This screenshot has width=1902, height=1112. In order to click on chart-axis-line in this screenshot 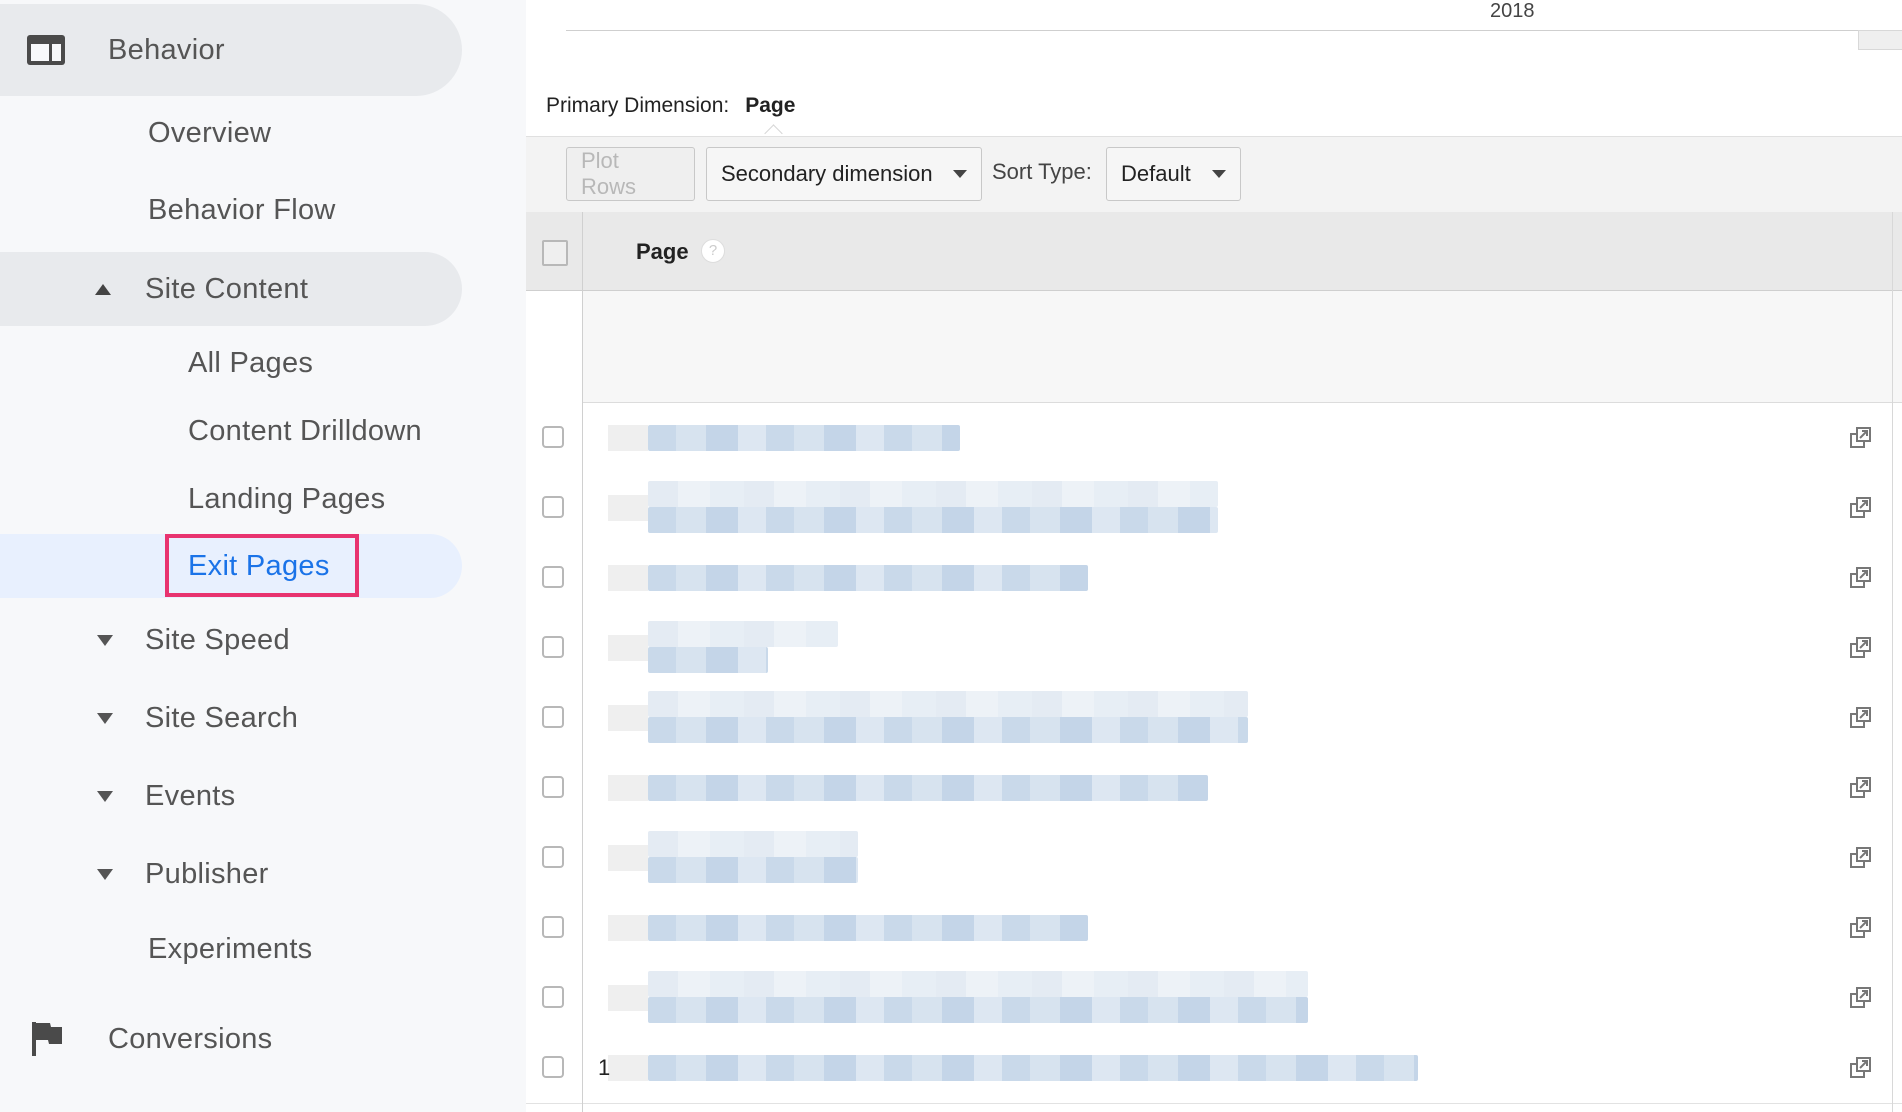, I will do `click(1225, 30)`.